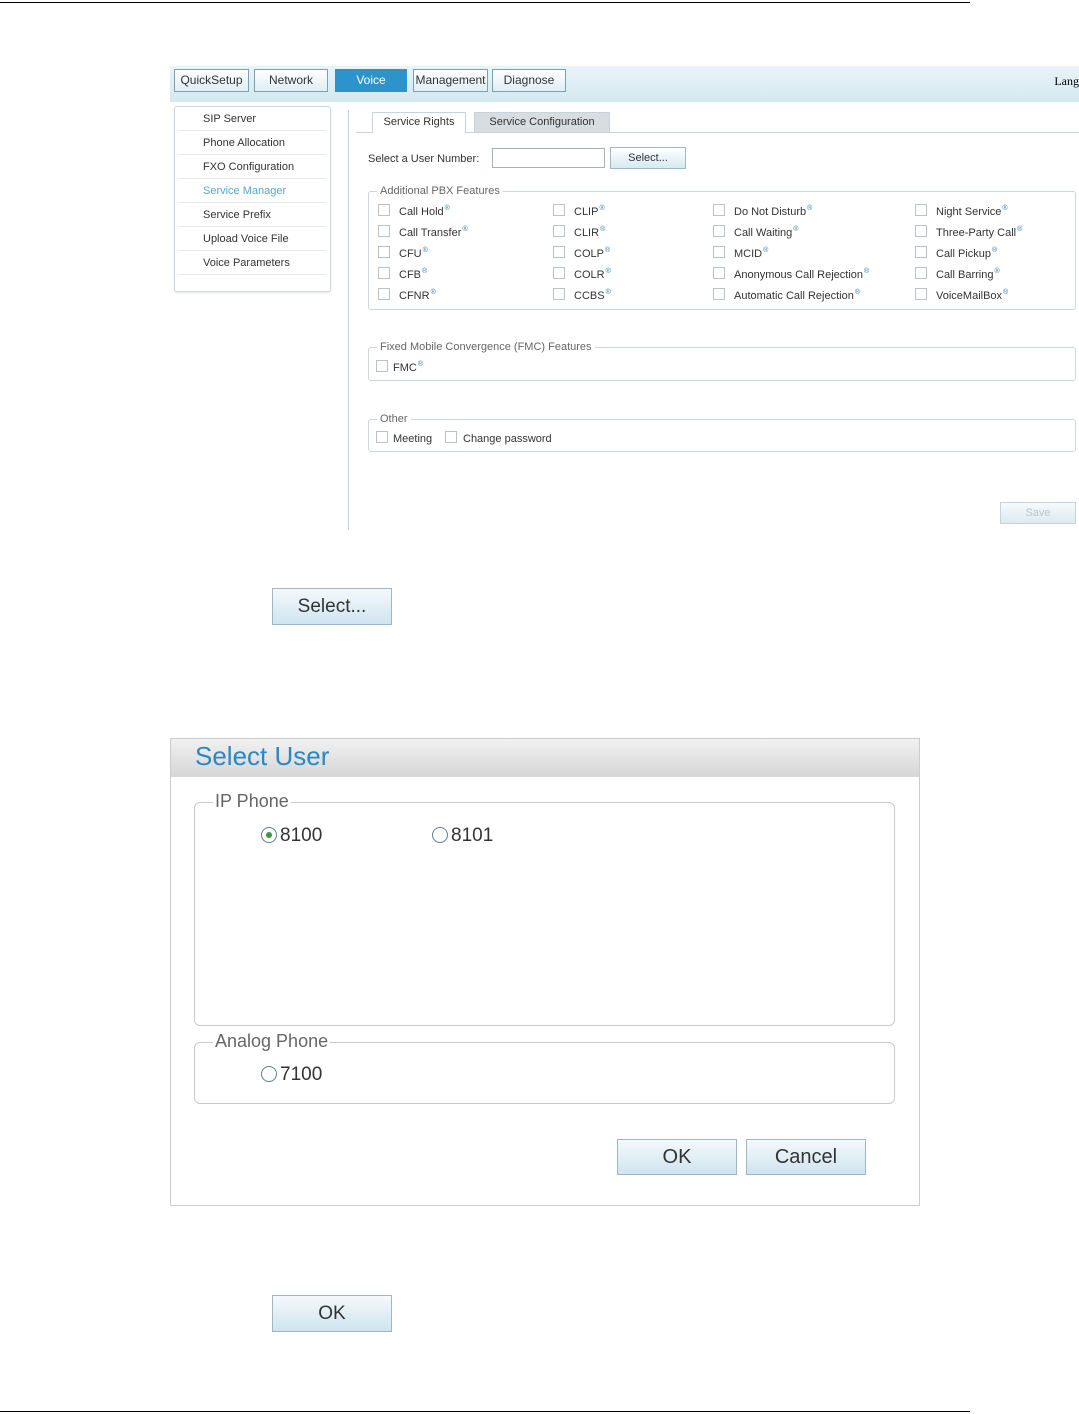 The width and height of the screenshot is (1079, 1414). Describe the element at coordinates (382, 437) in the screenshot. I see `meeting-checkbox` at that location.